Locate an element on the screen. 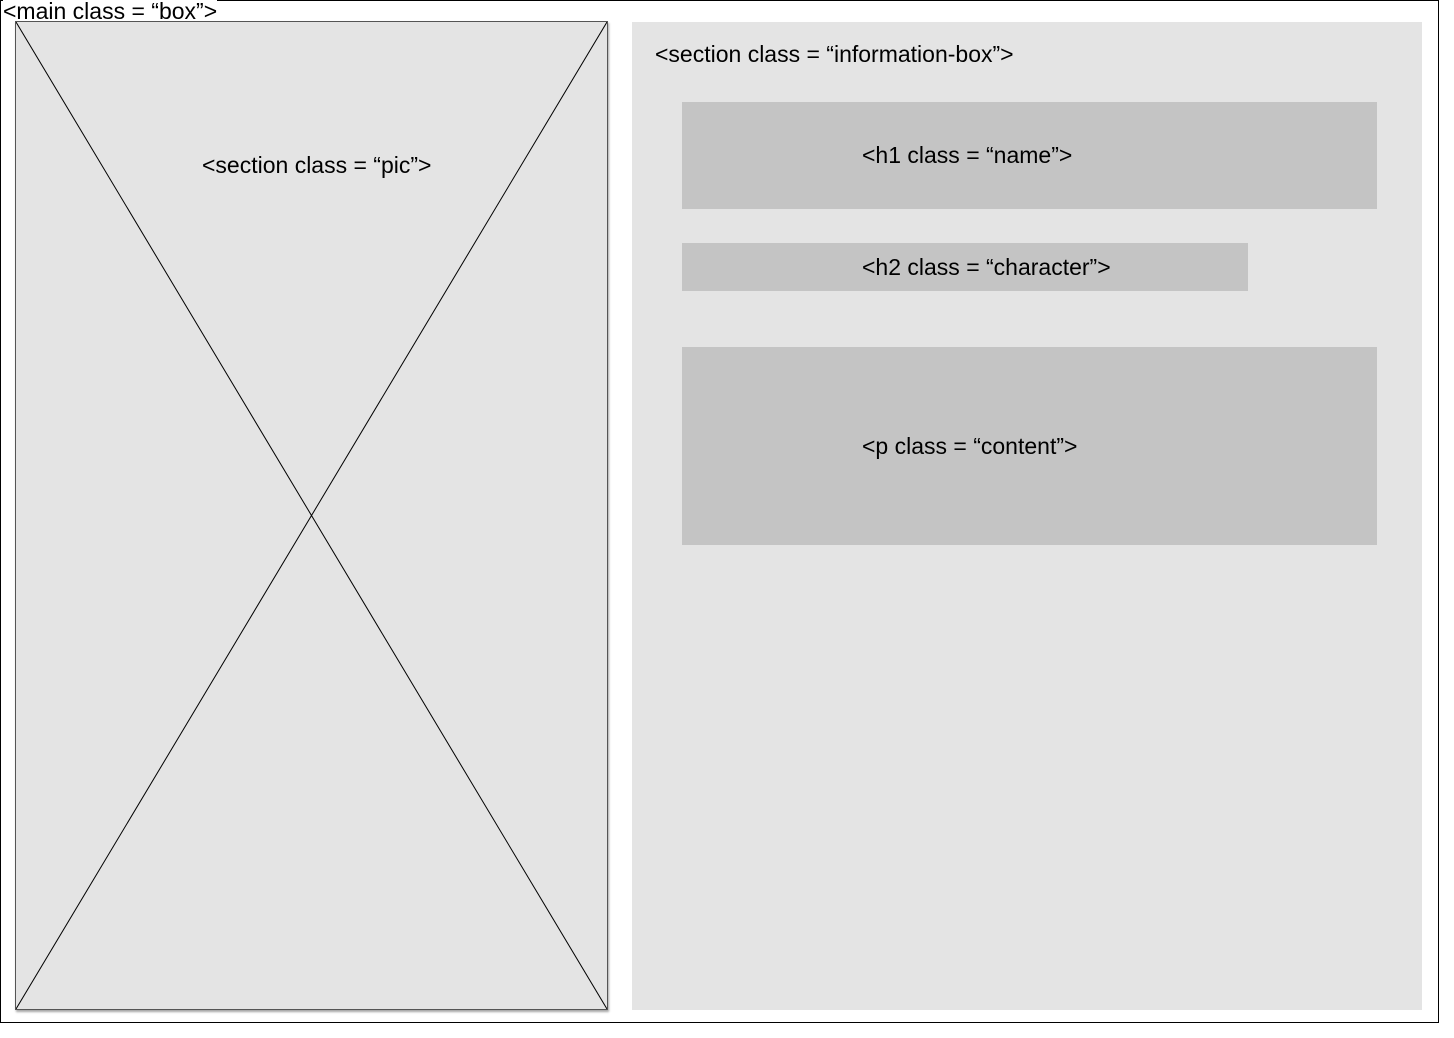 The height and width of the screenshot is (1038, 1454). pic-section-label: <section class = “pic”> is located at coordinates (317, 165).